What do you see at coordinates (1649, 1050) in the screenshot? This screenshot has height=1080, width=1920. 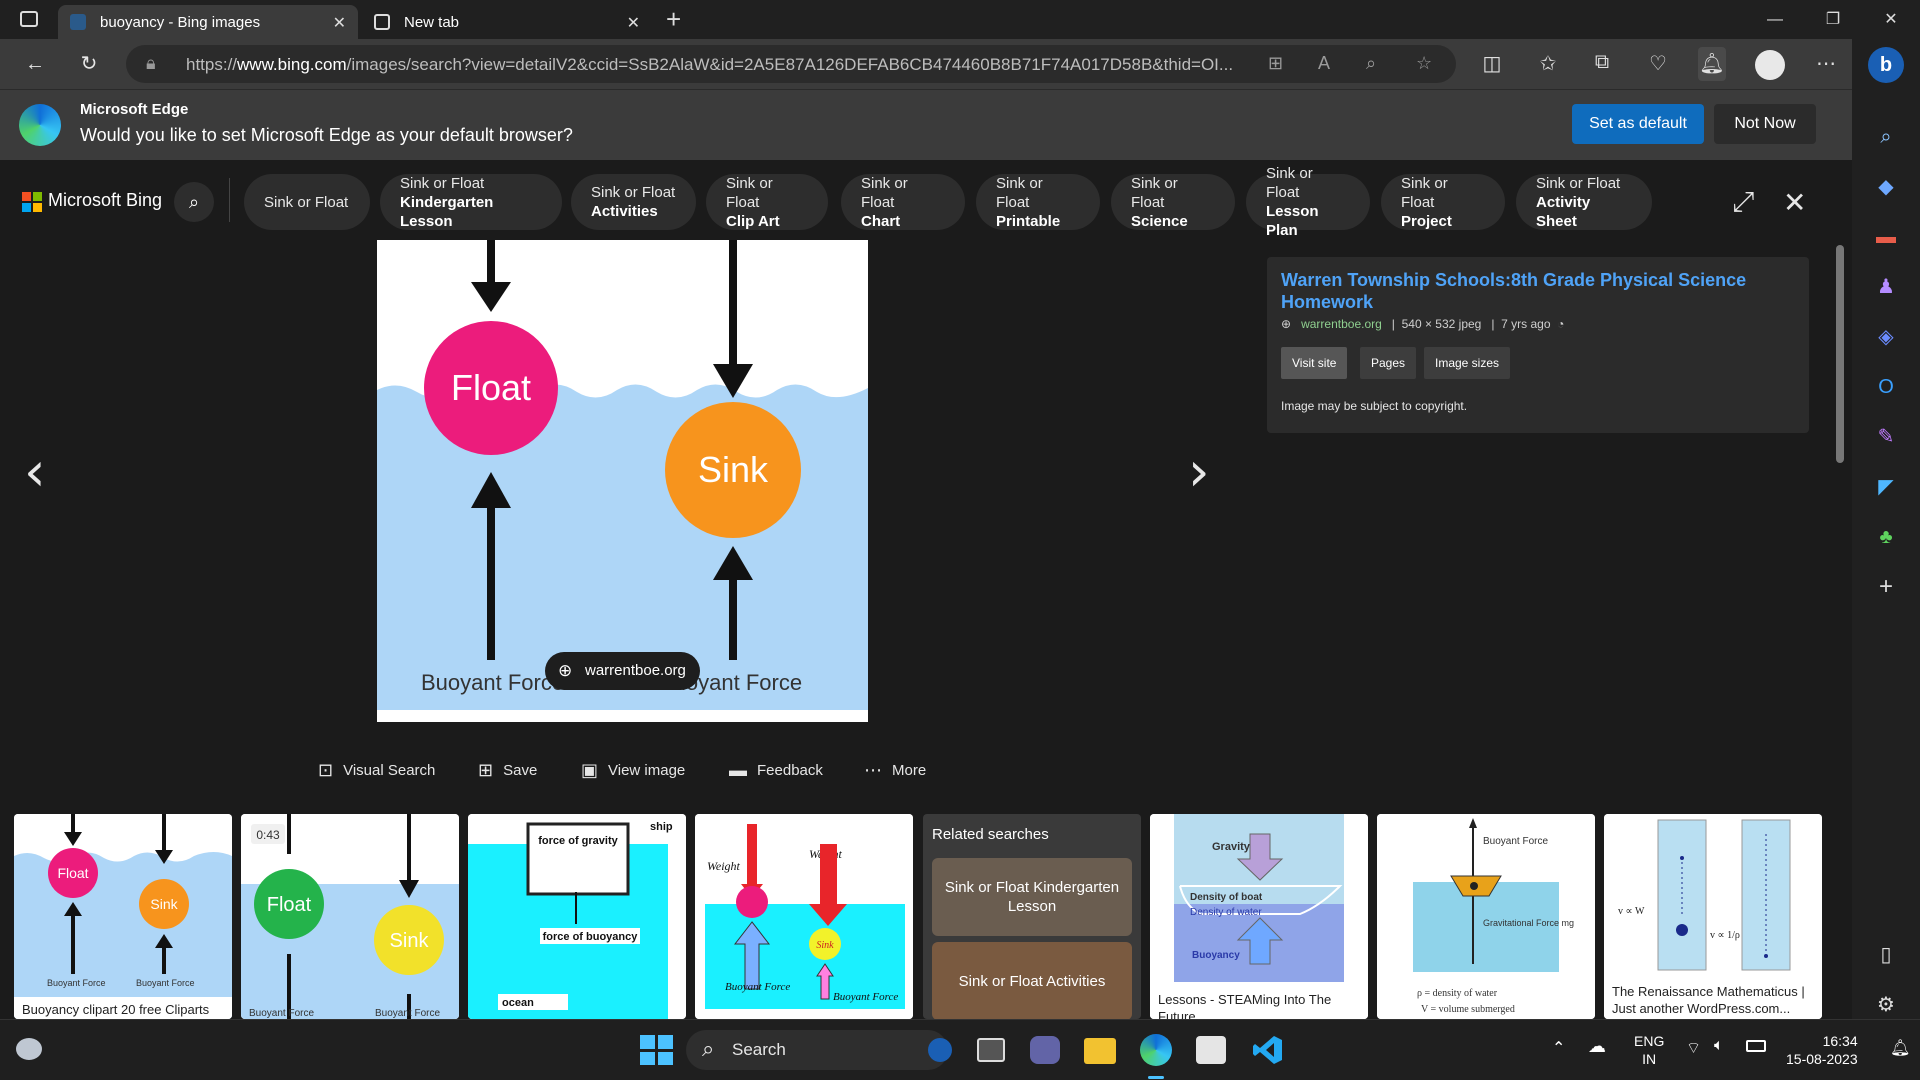 I see `language-indicator: ENG IN` at bounding box center [1649, 1050].